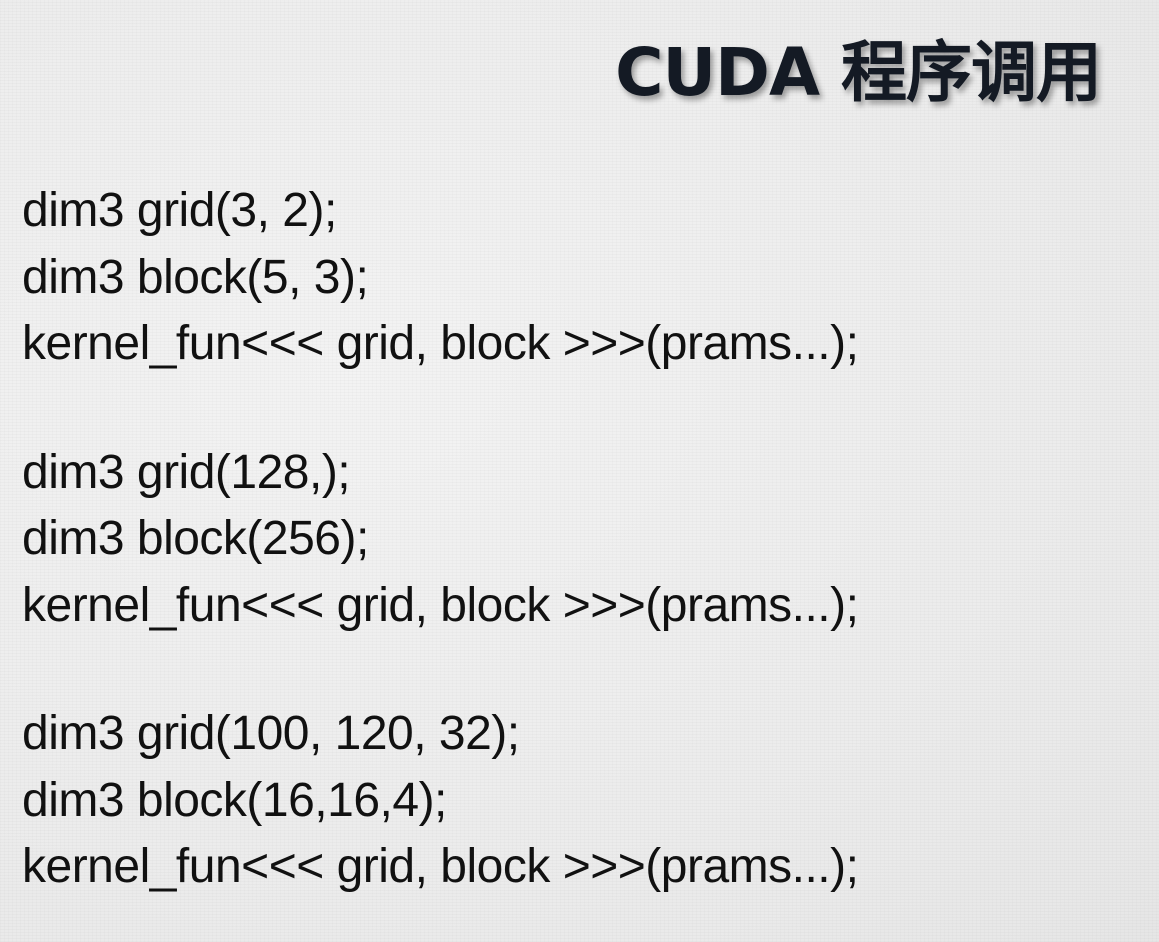 This screenshot has height=942, width=1159. I want to click on code-line-block: dim3 block(5, 3);, so click(195, 277).